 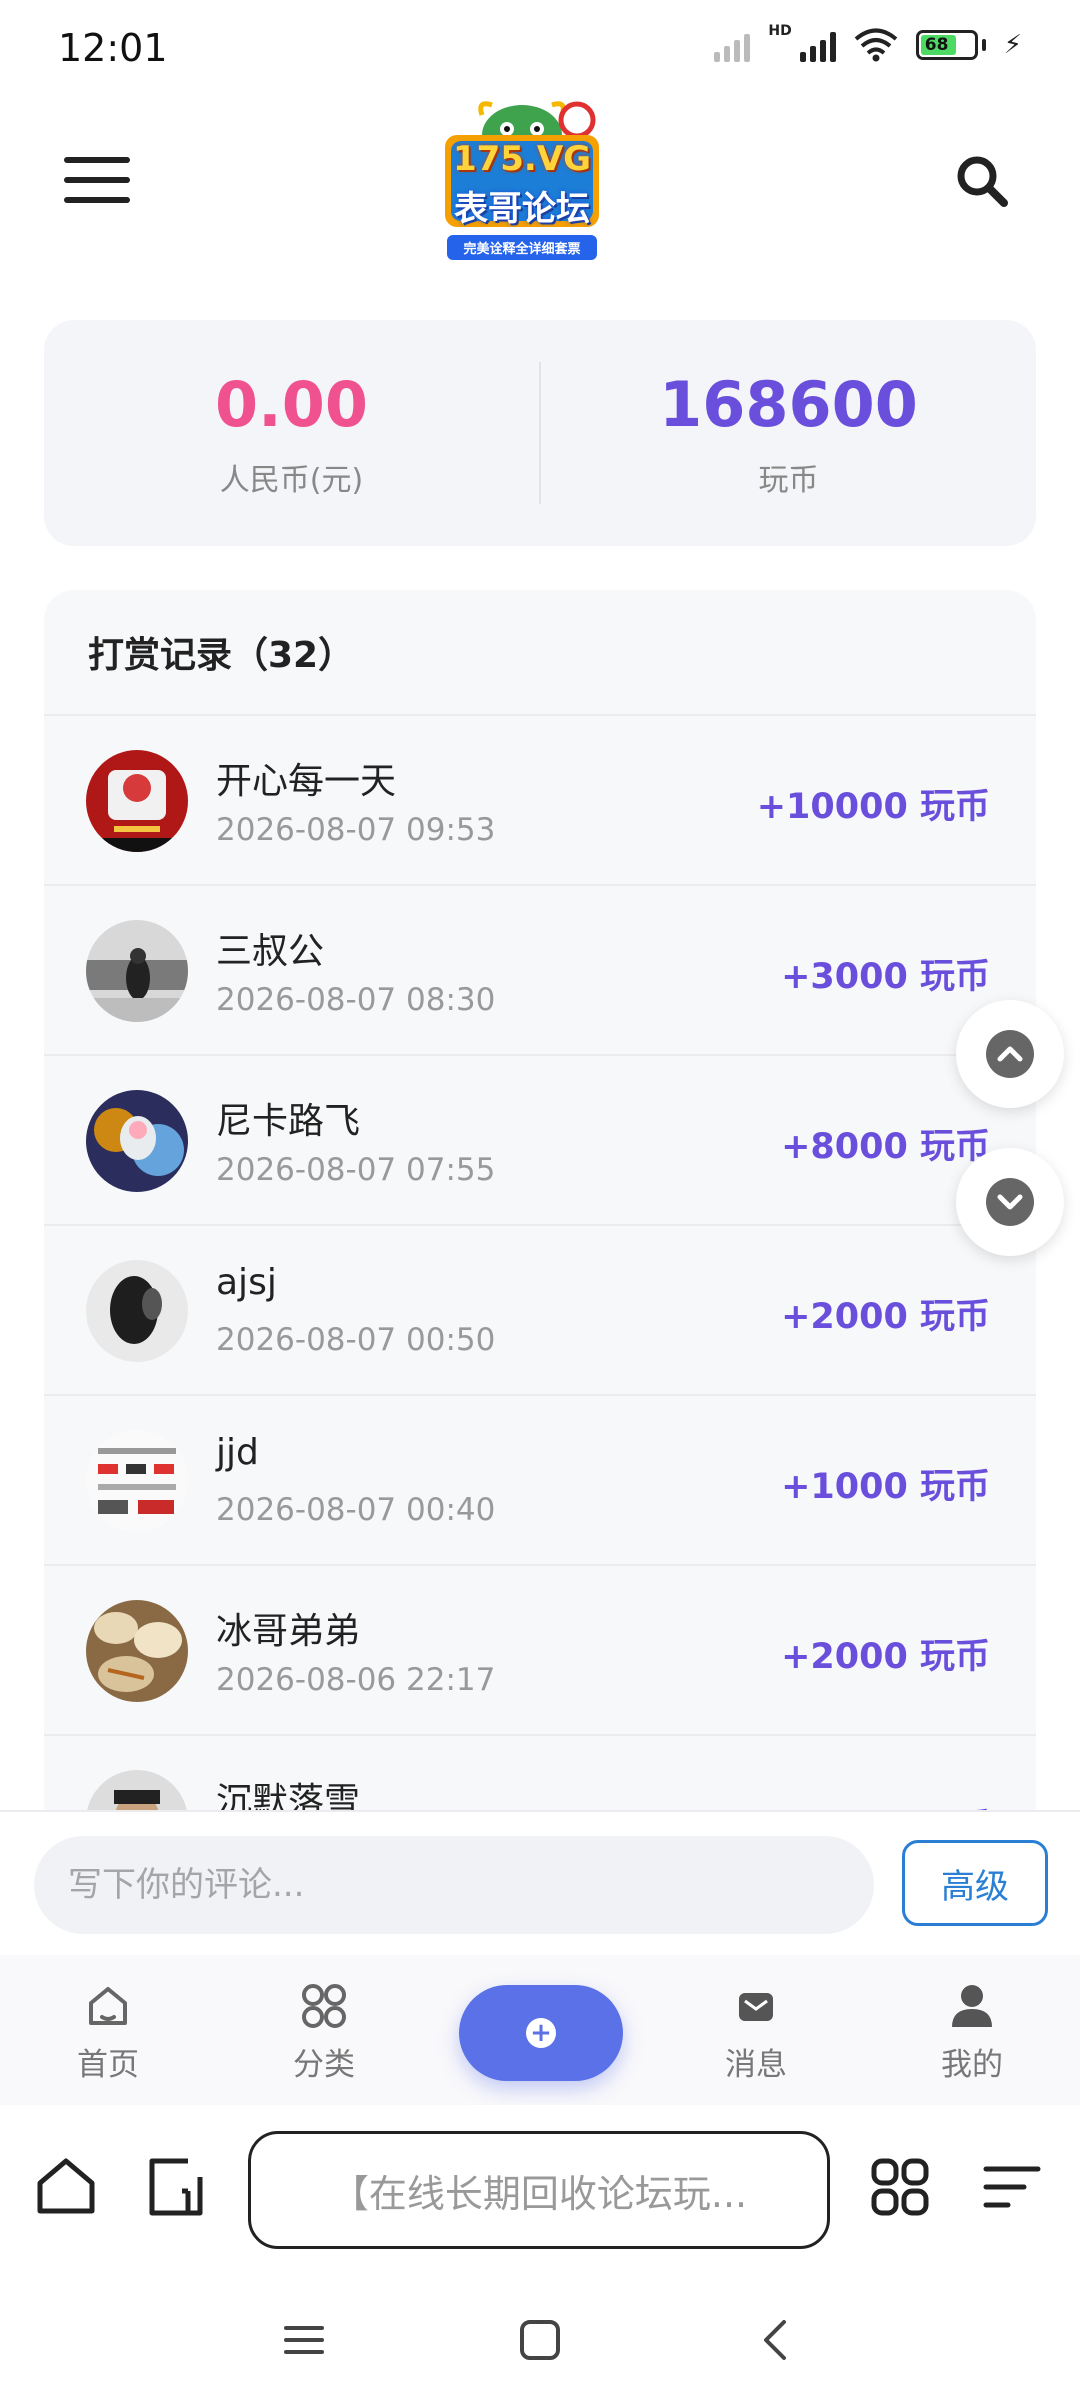 I want to click on record-amount: +10000 玩币, so click(x=873, y=807).